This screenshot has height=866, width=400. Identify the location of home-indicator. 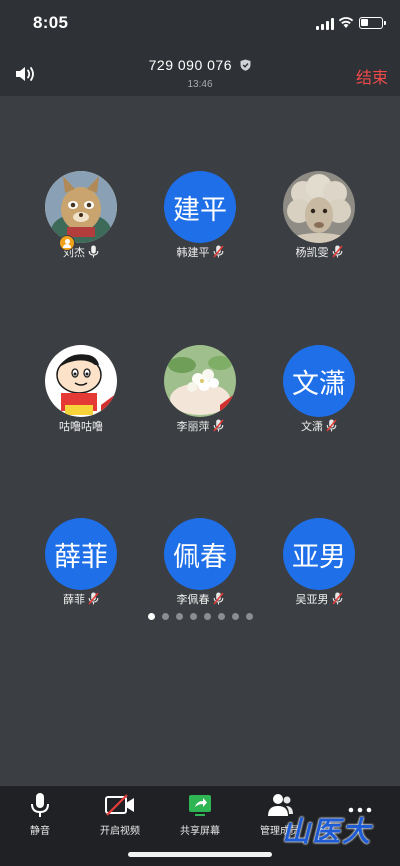
(200, 854).